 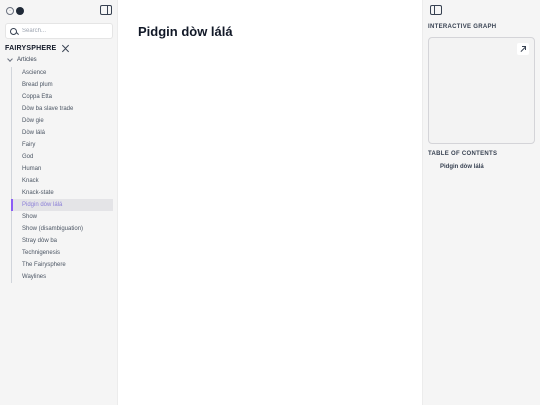 What do you see at coordinates (62, 265) in the screenshot?
I see `sidebar-item-the-fairysphere: The Fairysphere` at bounding box center [62, 265].